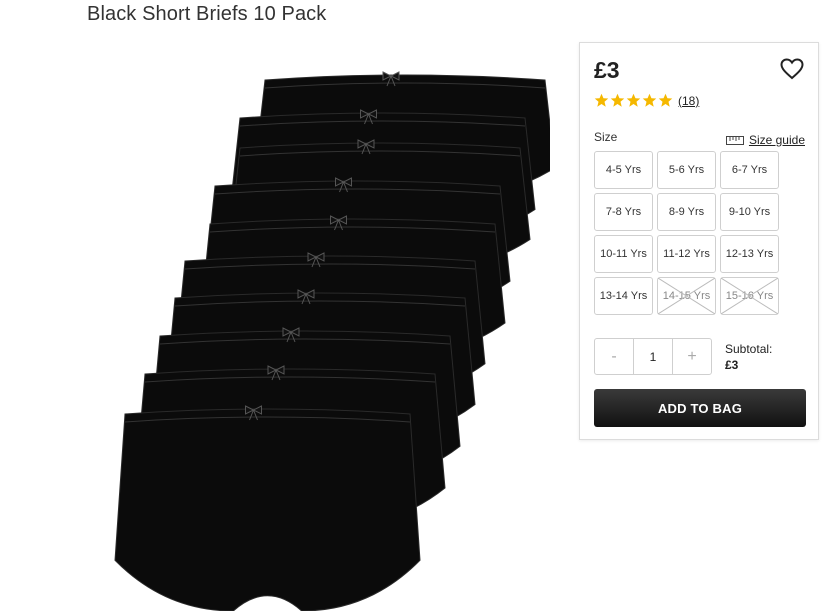 This screenshot has width=825, height=611. I want to click on size-guide-label: Size guide, so click(776, 140).